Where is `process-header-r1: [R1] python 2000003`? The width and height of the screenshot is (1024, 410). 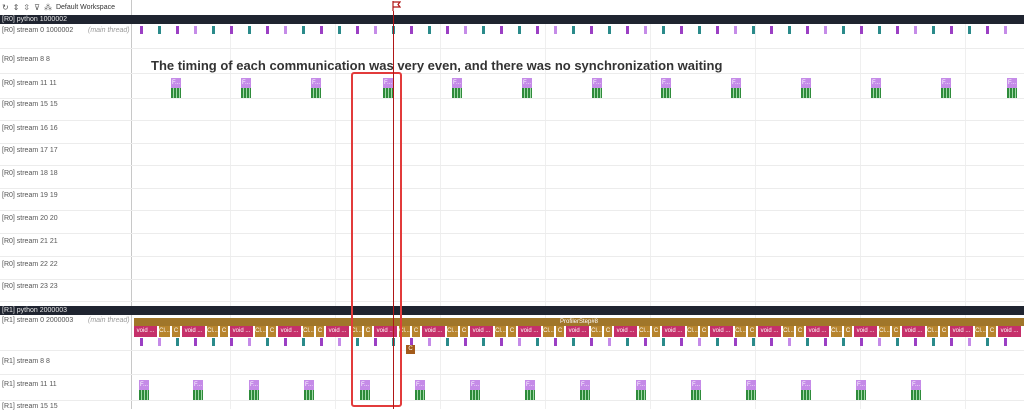
process-header-r1: [R1] python 2000003 is located at coordinates (512, 310).